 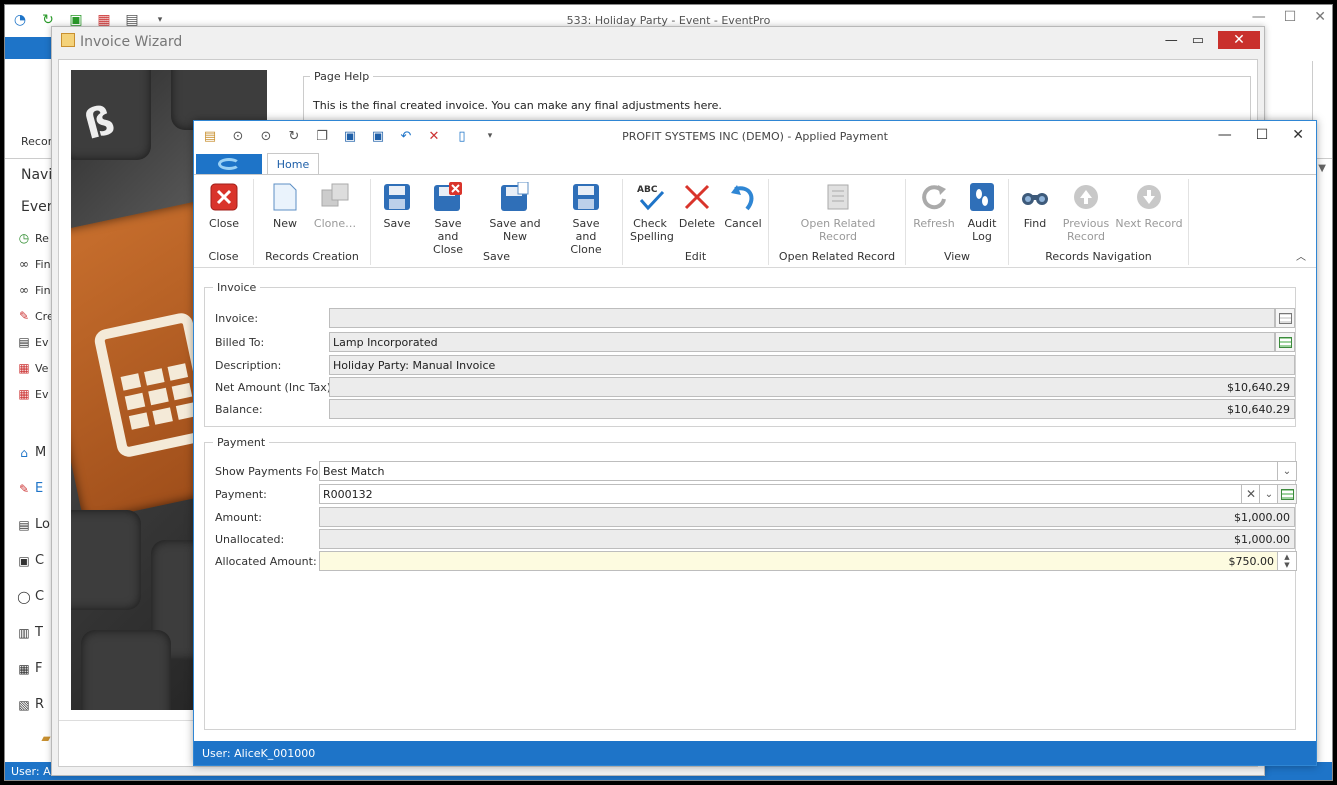 I want to click on description-label: Description:, so click(x=248, y=365).